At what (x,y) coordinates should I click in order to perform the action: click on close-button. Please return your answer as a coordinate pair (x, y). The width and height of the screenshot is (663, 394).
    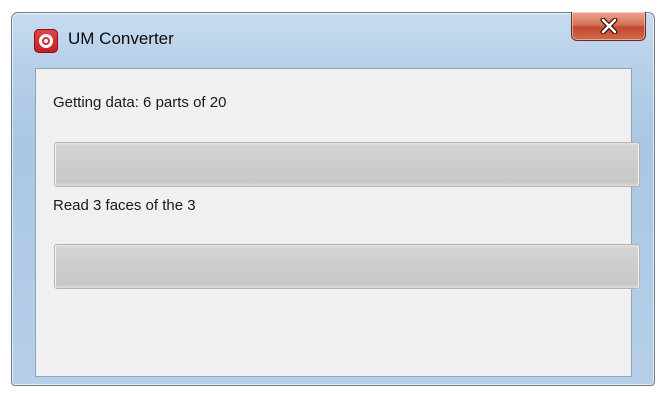
    Looking at the image, I should click on (608, 26).